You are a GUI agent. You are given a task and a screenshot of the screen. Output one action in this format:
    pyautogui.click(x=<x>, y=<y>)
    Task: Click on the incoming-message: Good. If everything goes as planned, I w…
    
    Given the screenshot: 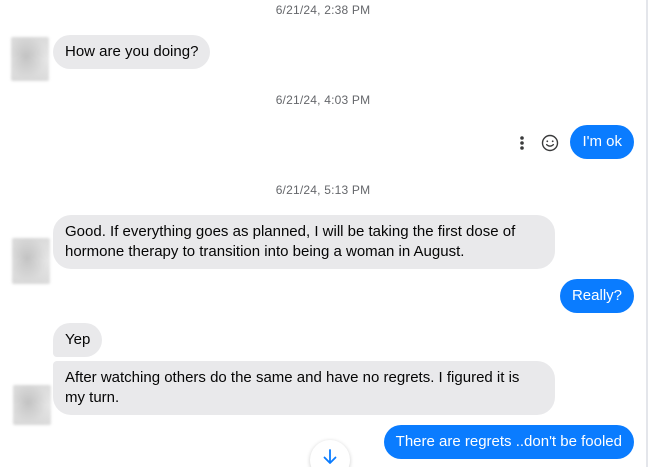 What is the action you would take?
    pyautogui.click(x=304, y=242)
    